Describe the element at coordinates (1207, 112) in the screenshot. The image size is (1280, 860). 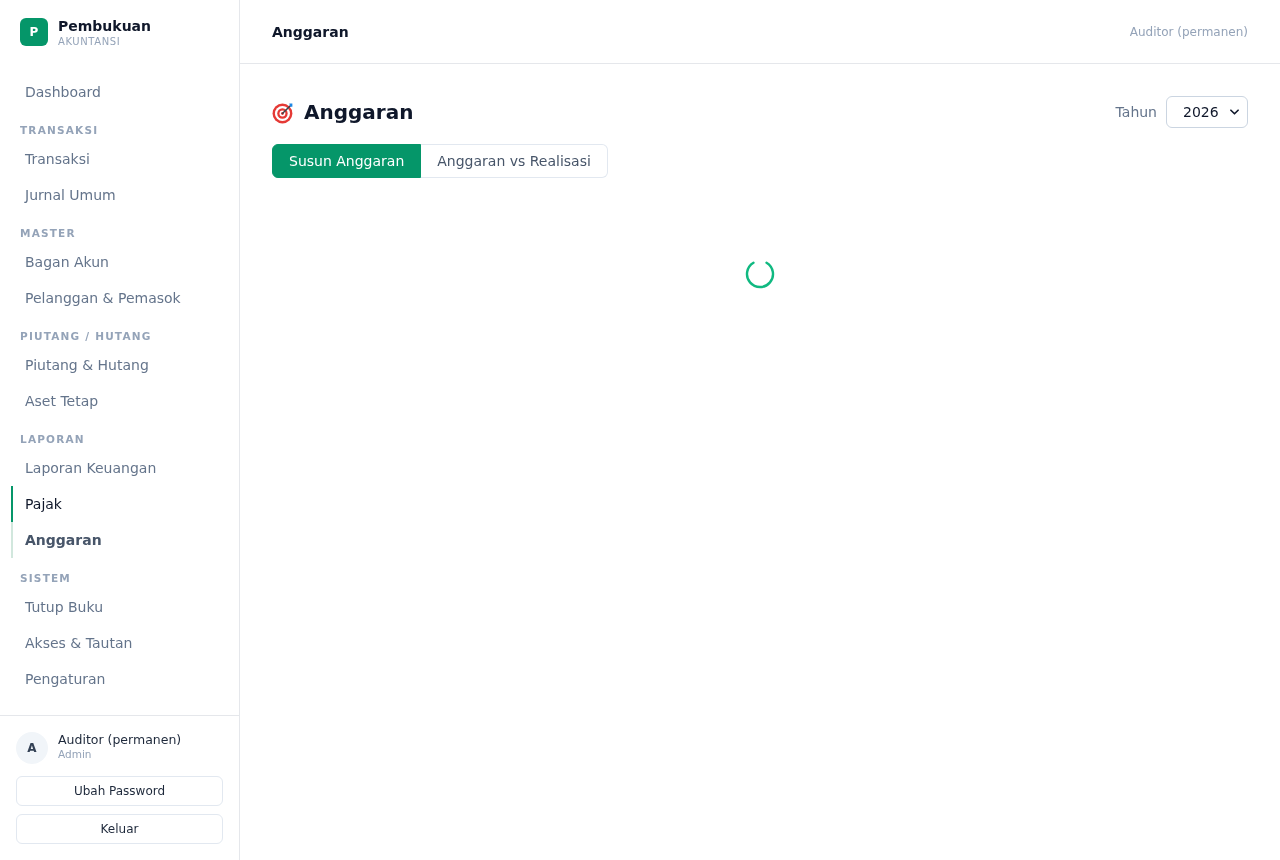
I see `year-select: 2026` at that location.